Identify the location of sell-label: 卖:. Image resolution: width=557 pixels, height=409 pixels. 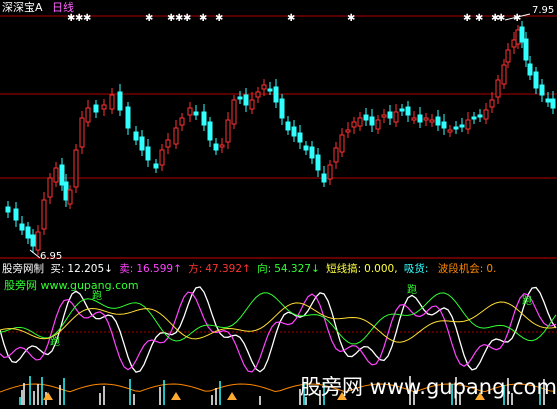
(126, 269).